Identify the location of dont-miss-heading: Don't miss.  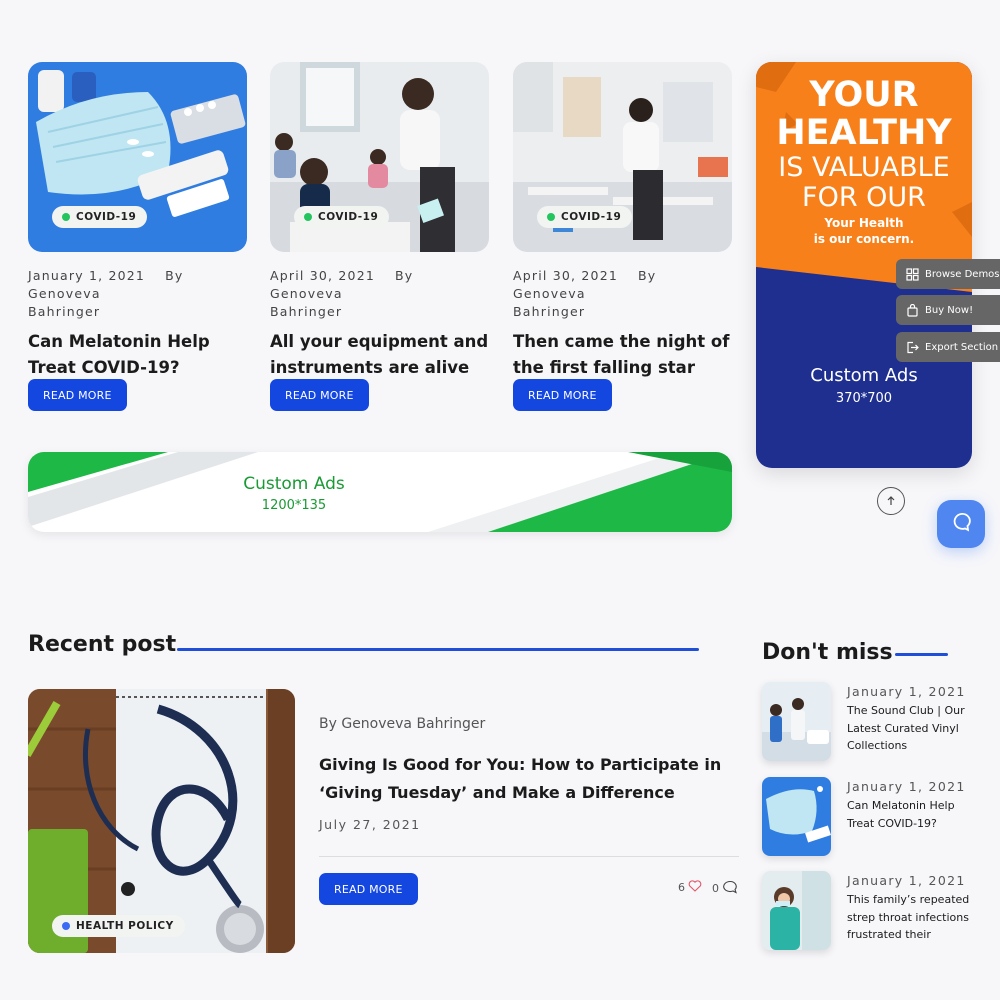
(827, 652).